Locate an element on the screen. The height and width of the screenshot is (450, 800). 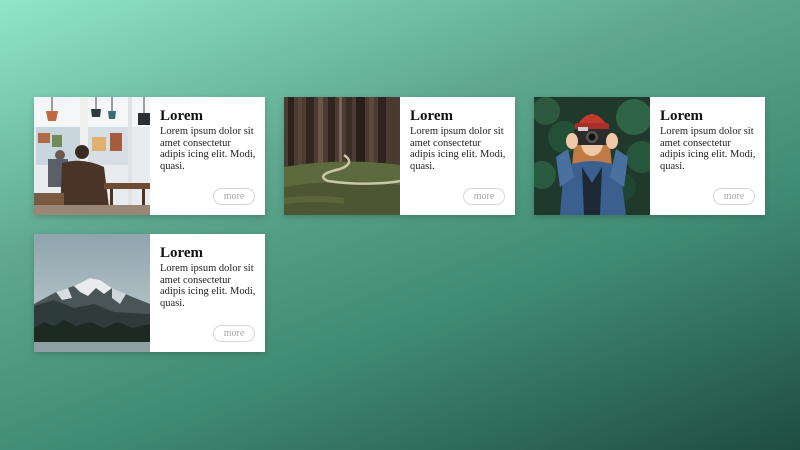
cafe-photo is located at coordinates (92, 156).